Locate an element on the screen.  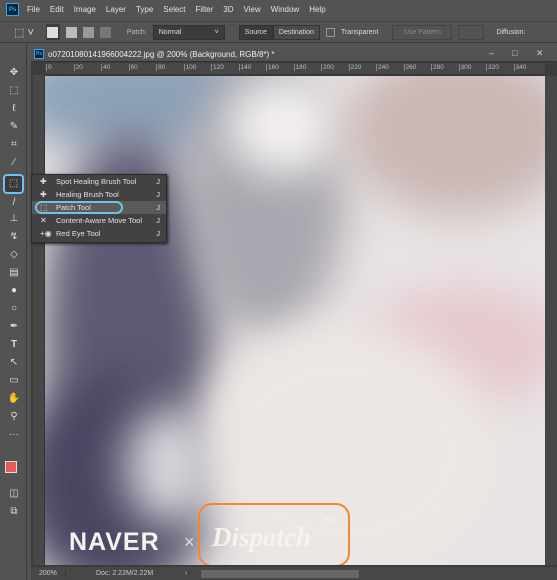
flyout-item-content-aware-move: ✕ Content-Aware Move Tool J is located at coordinates (99, 220).